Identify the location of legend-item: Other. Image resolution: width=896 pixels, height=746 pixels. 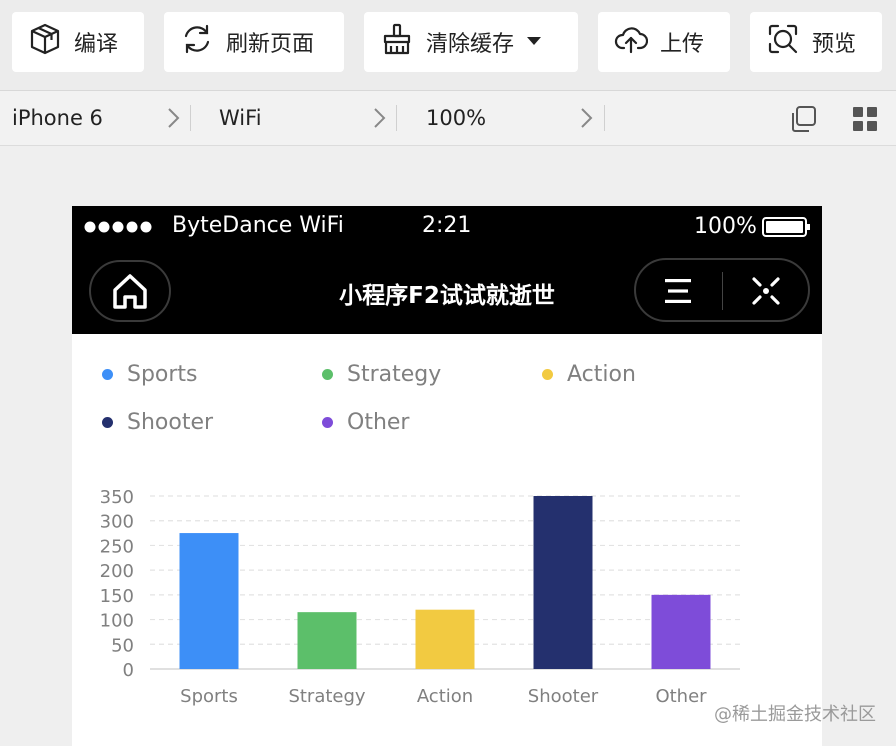
(365, 422).